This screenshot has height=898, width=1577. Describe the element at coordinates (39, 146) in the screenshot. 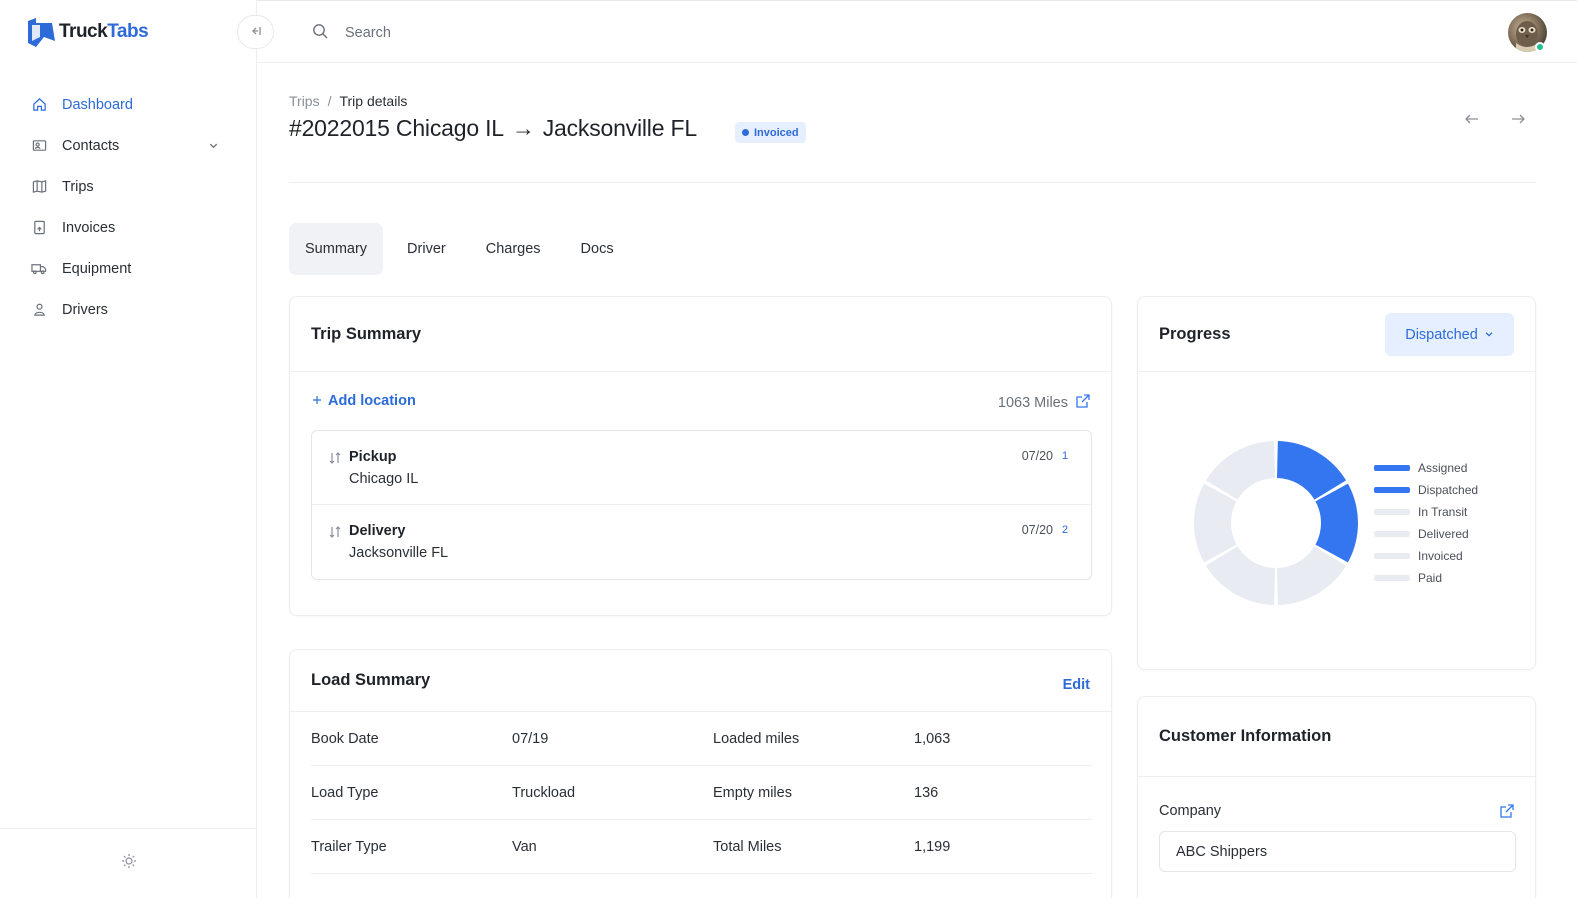

I see `contact-card-icon` at that location.